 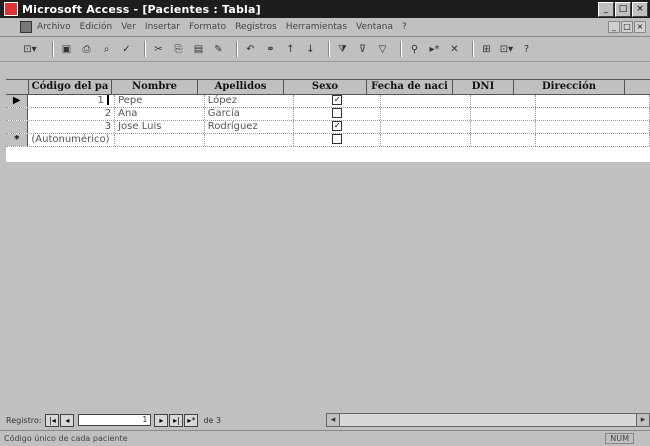 I want to click on table-row: 3 Jose Luis Rodríguez ✓, so click(x=328, y=127).